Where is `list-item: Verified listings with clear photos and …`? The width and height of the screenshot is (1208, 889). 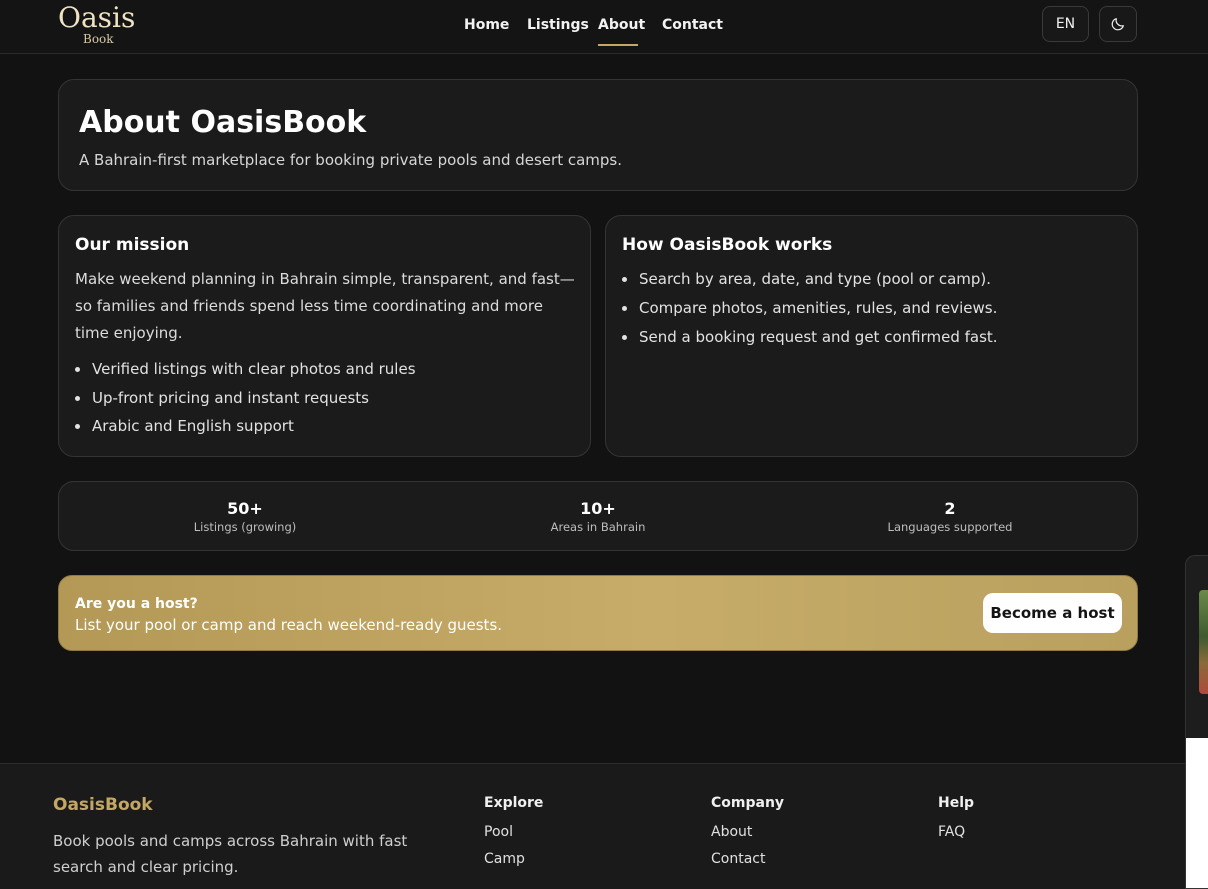
list-item: Verified listings with clear photos and … is located at coordinates (245, 369).